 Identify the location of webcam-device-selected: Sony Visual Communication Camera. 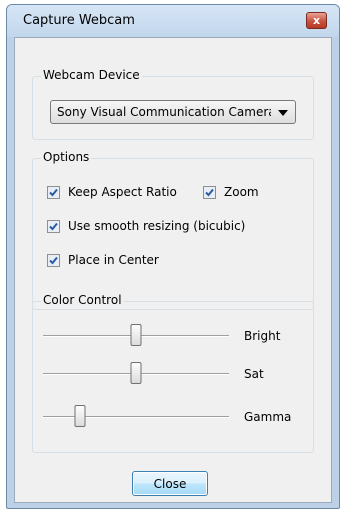
(164, 112).